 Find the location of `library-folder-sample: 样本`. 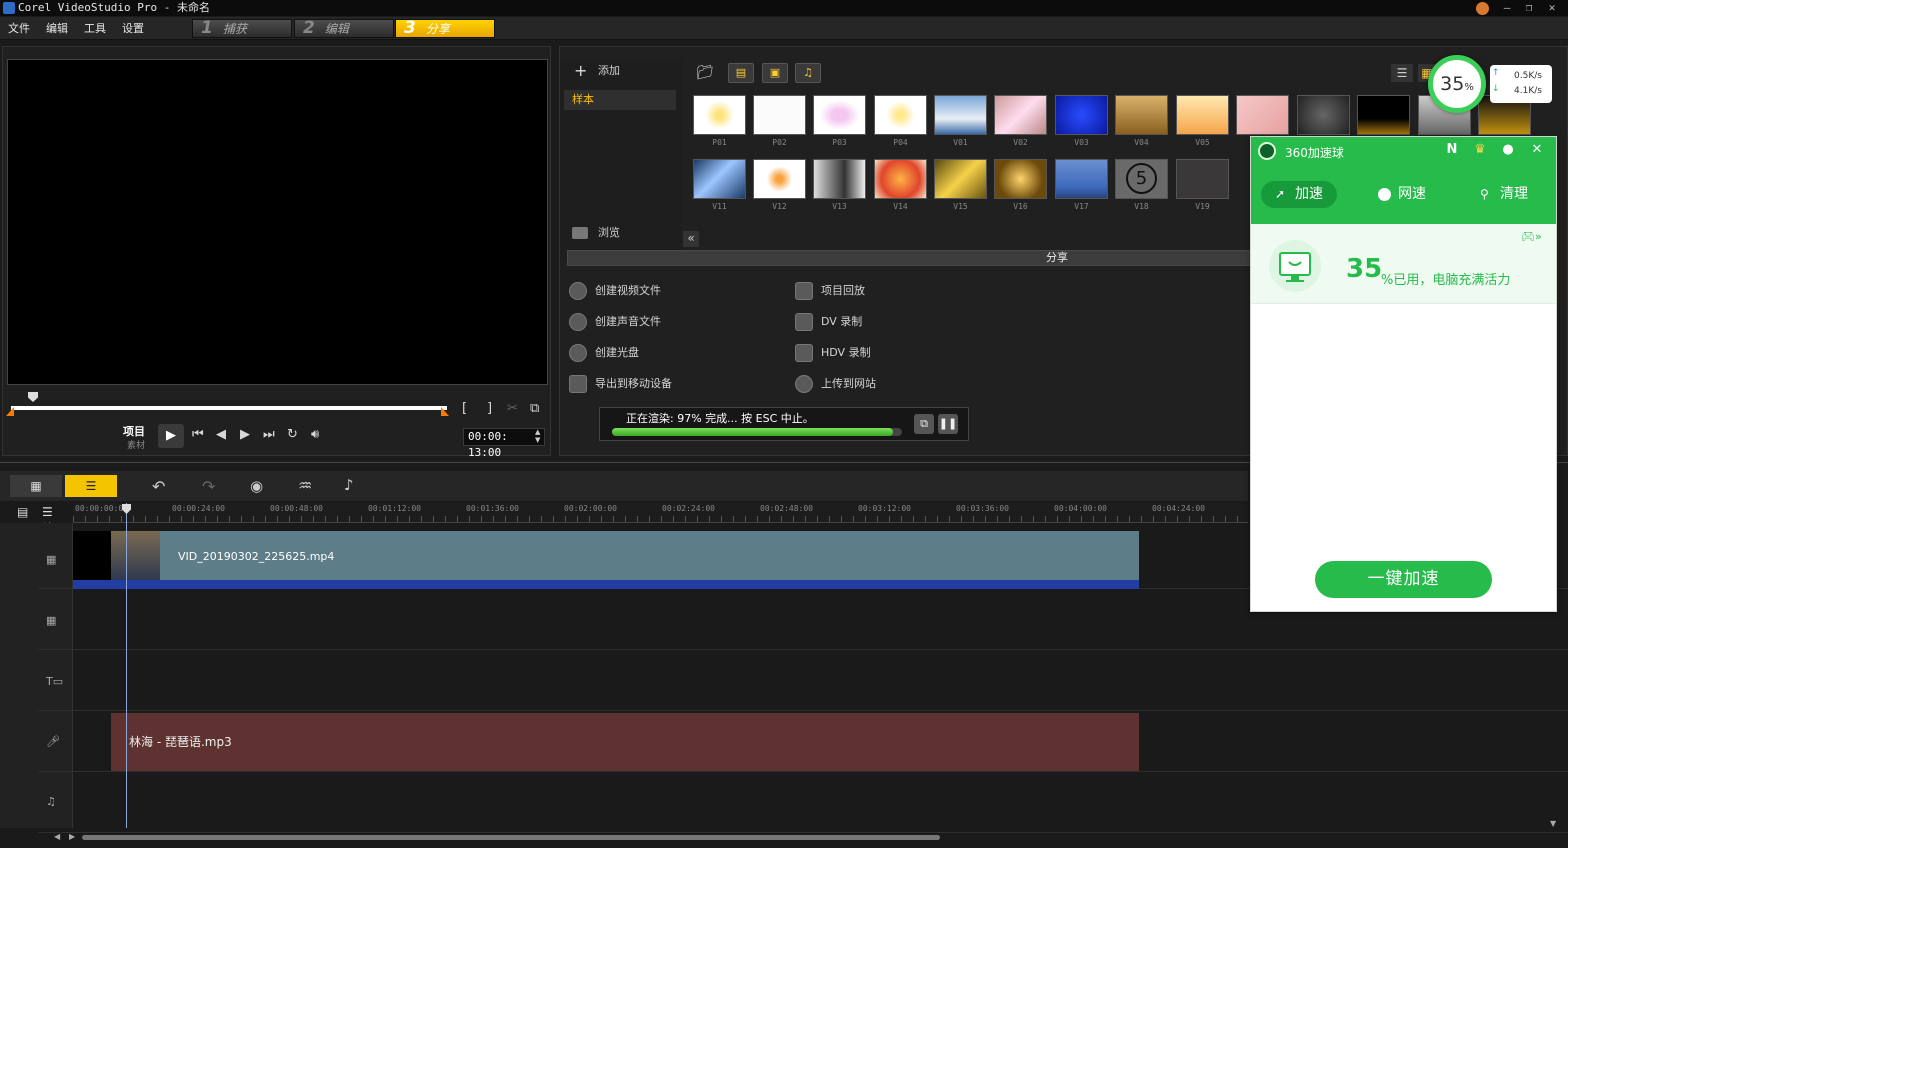

library-folder-sample: 样本 is located at coordinates (620, 100).